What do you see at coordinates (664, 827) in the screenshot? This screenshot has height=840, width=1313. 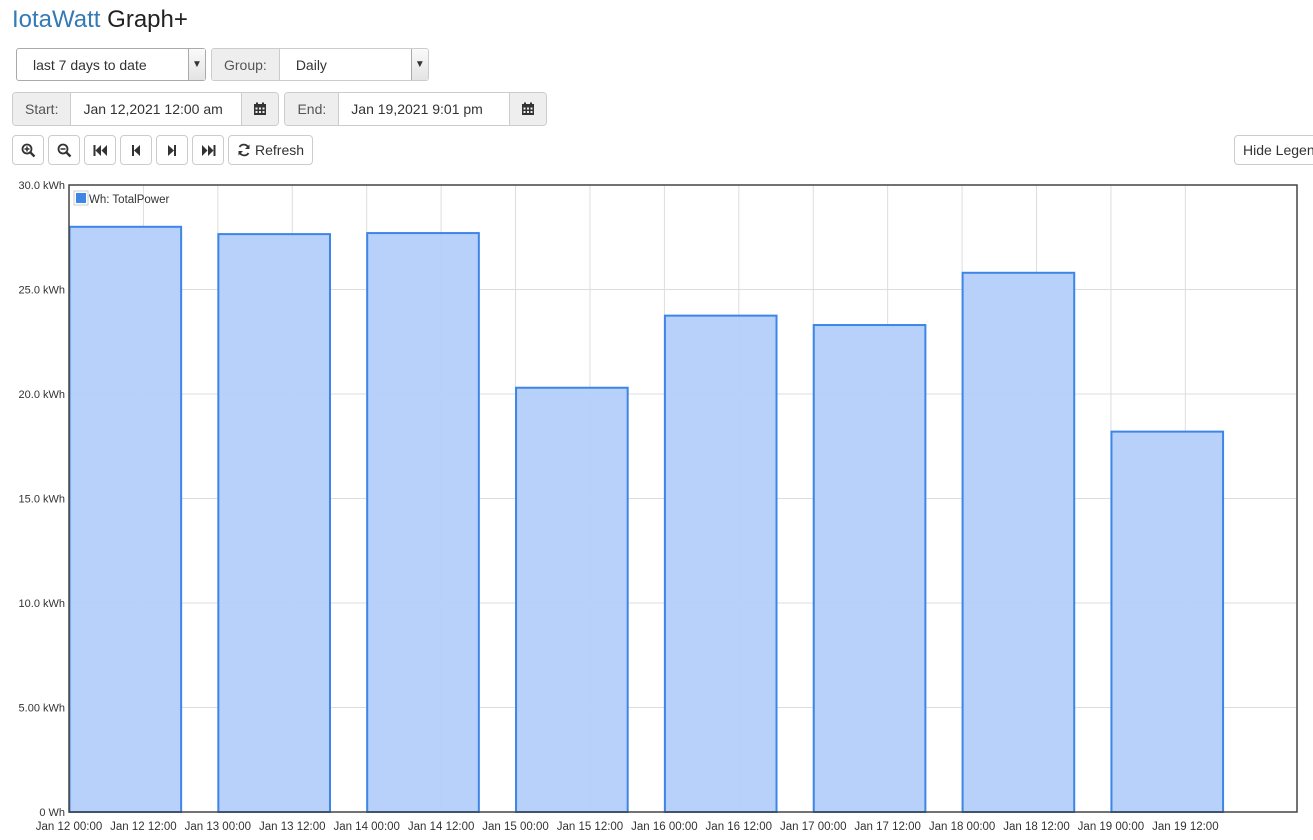 I see `x-tick-label: Jan 16 00:00` at bounding box center [664, 827].